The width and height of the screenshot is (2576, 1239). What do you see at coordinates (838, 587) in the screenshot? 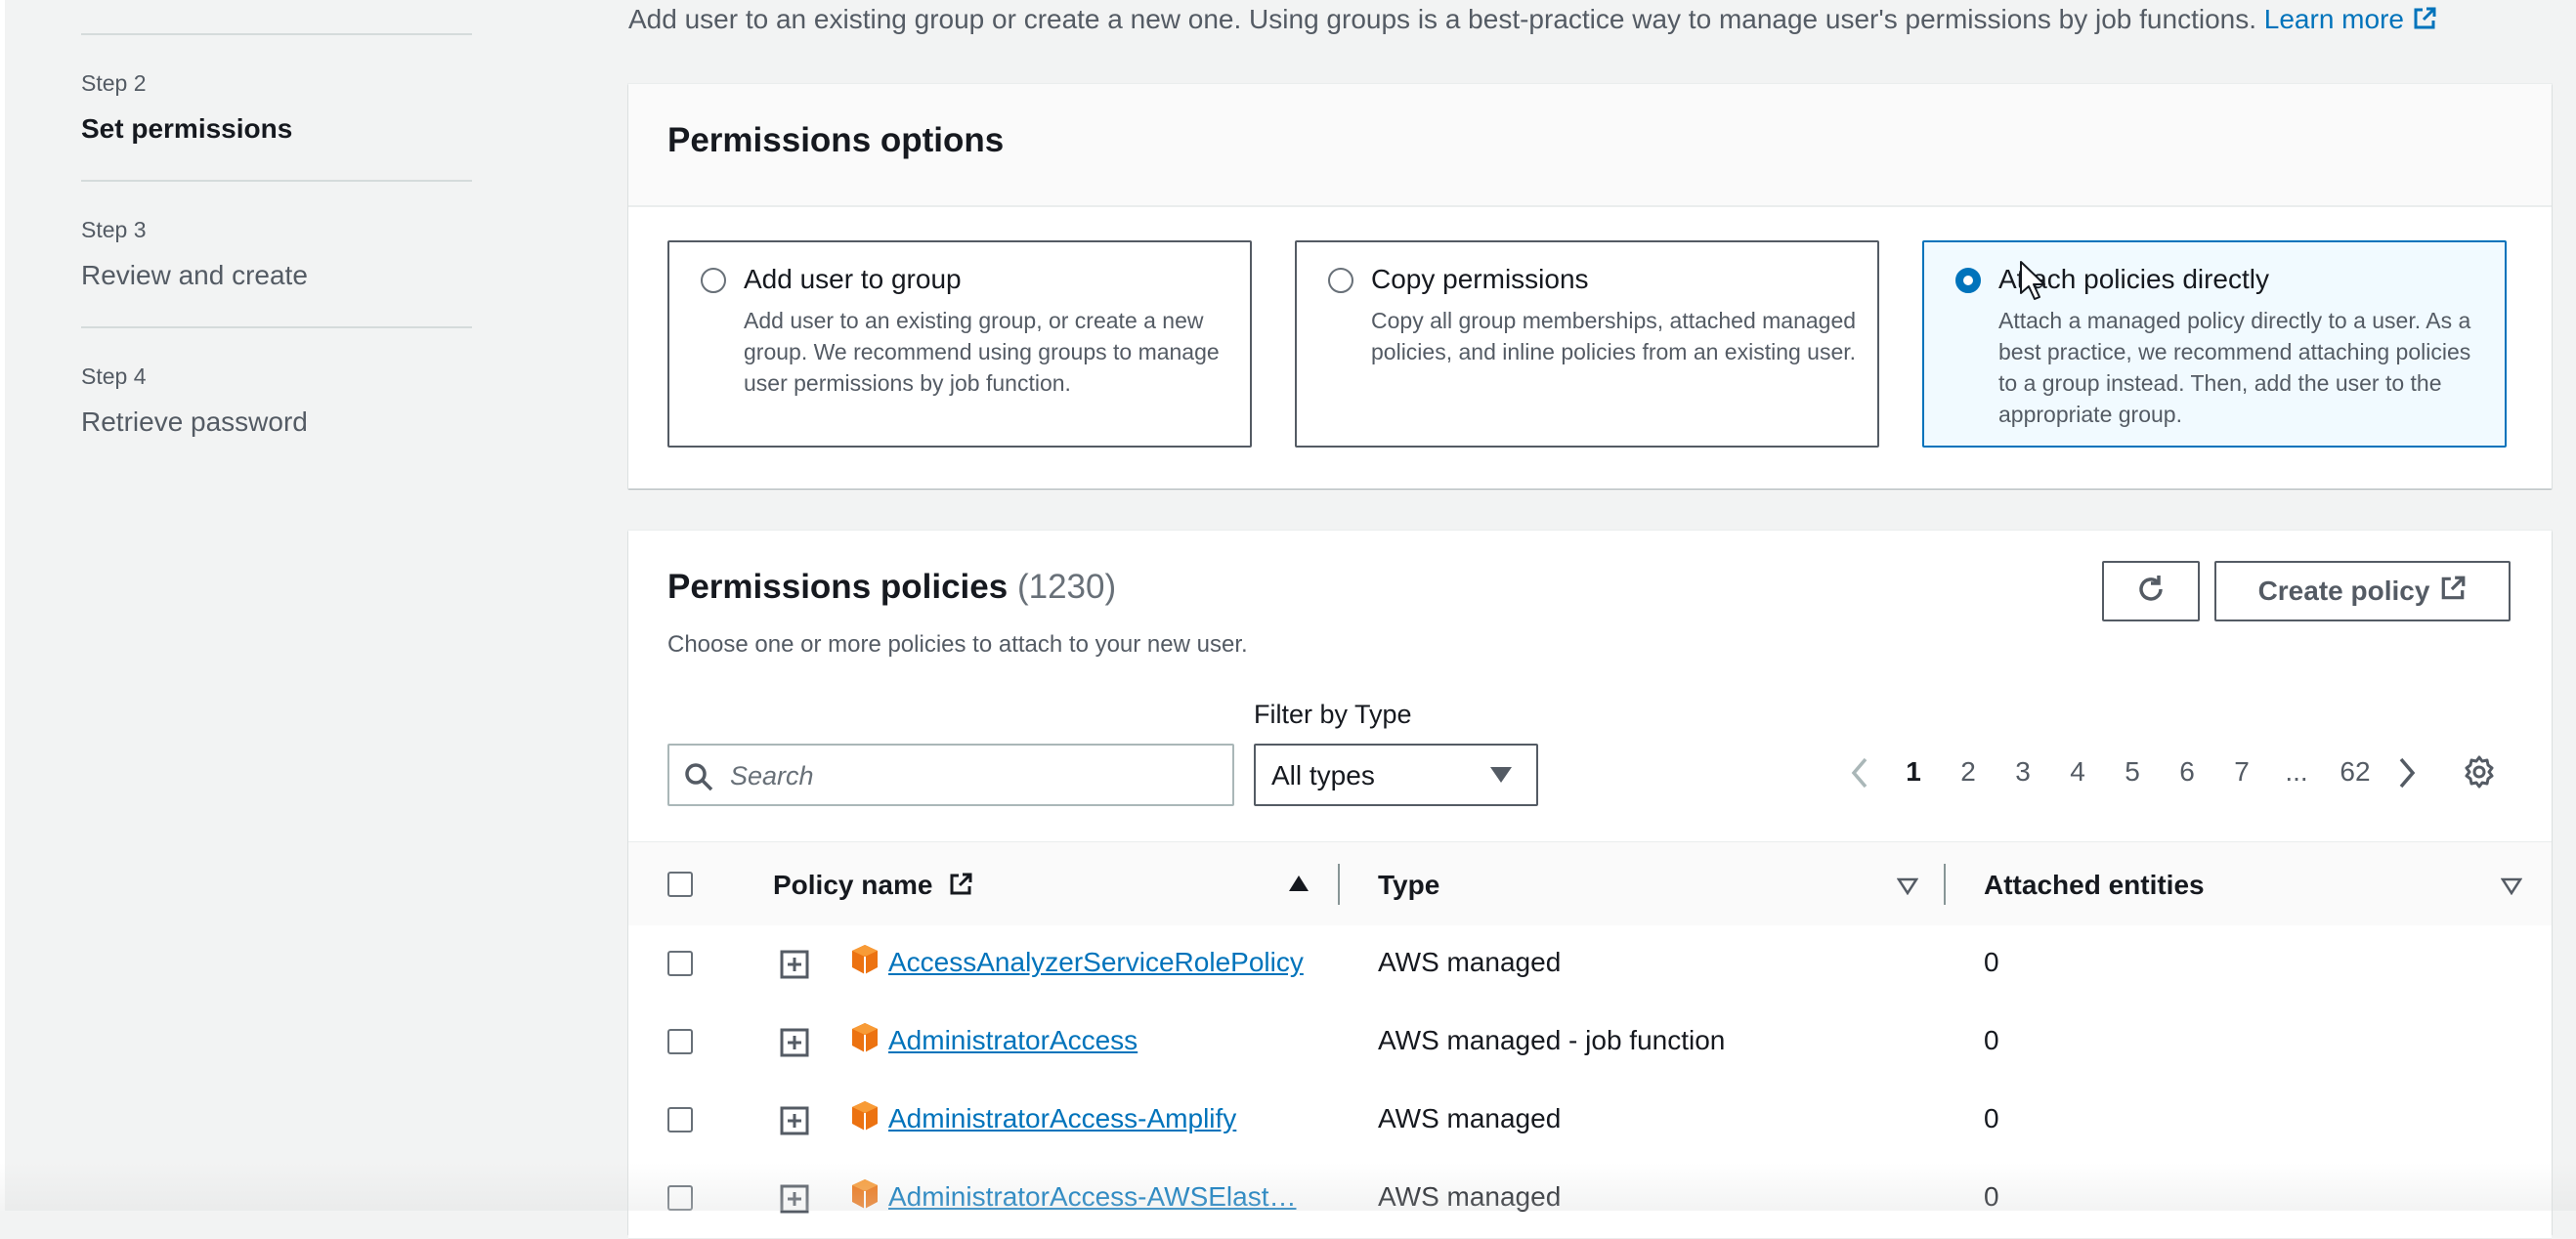
I see `policies-title-text: Permissions policies` at bounding box center [838, 587].